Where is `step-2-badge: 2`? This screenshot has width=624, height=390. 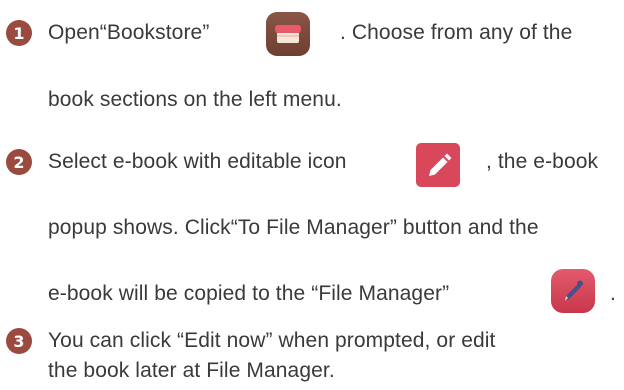 step-2-badge: 2 is located at coordinates (19, 162).